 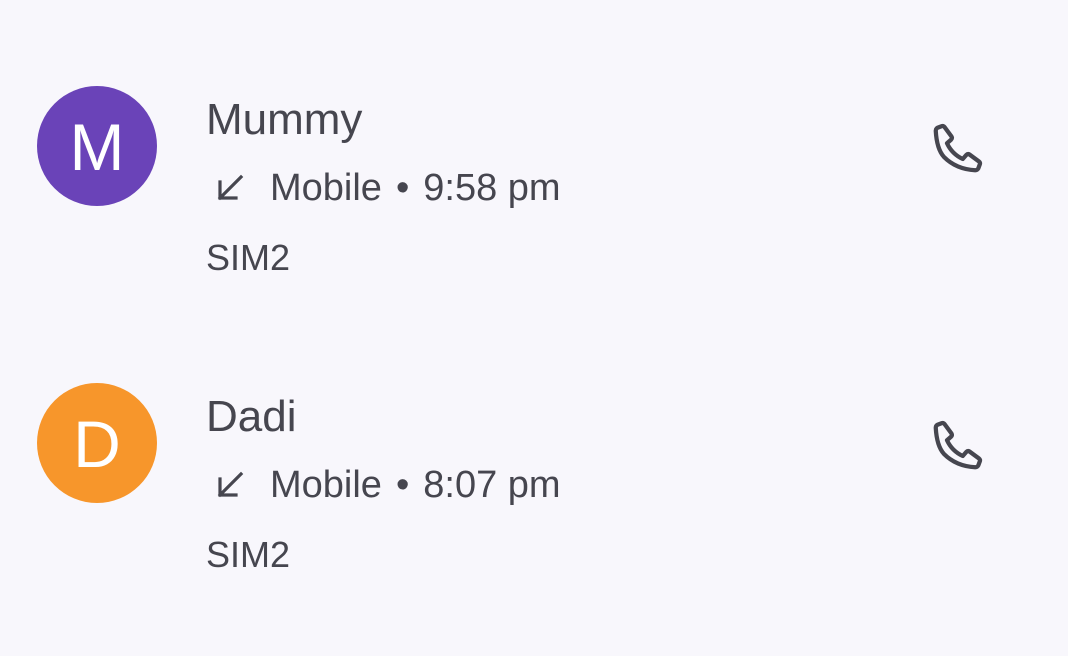 I want to click on contact-name: Dadi, so click(x=251, y=416).